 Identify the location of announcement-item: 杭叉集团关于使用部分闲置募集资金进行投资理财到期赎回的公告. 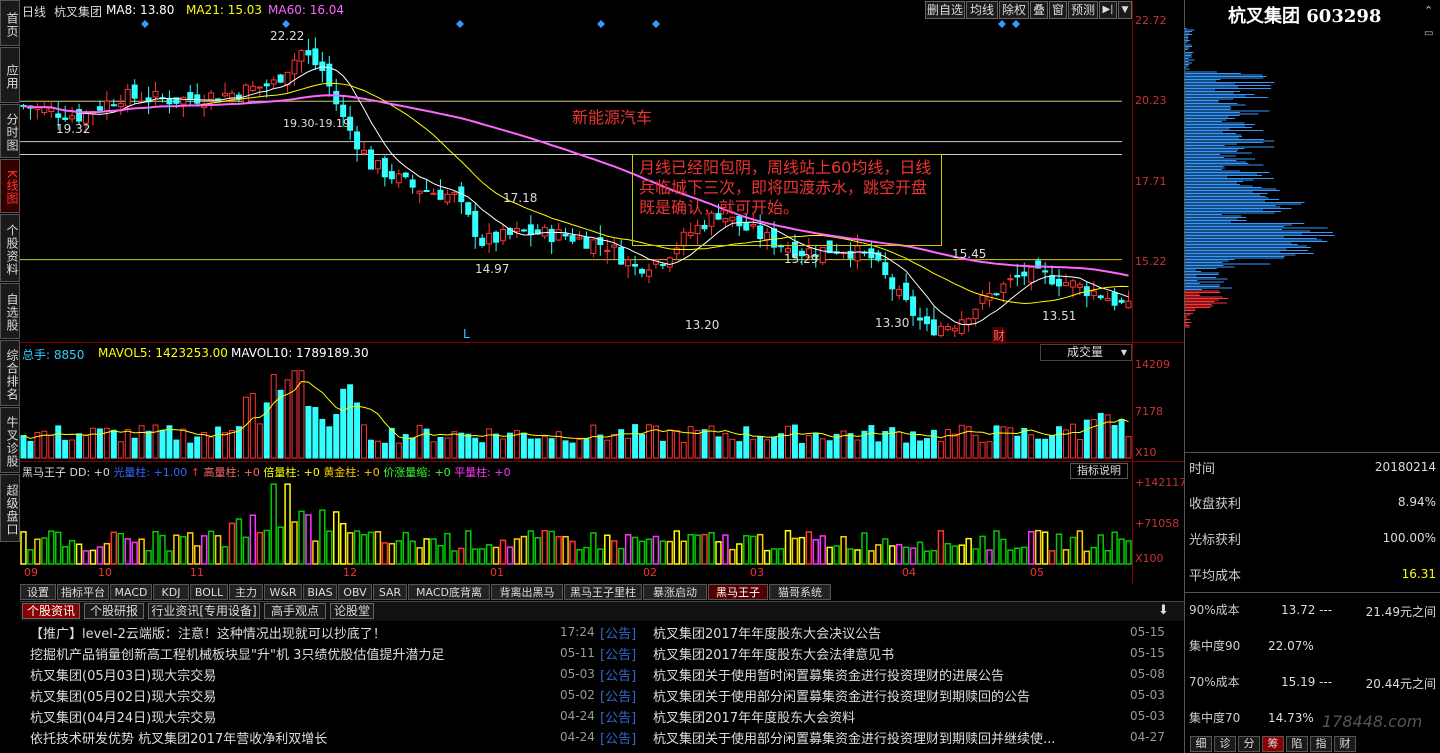
(841, 695).